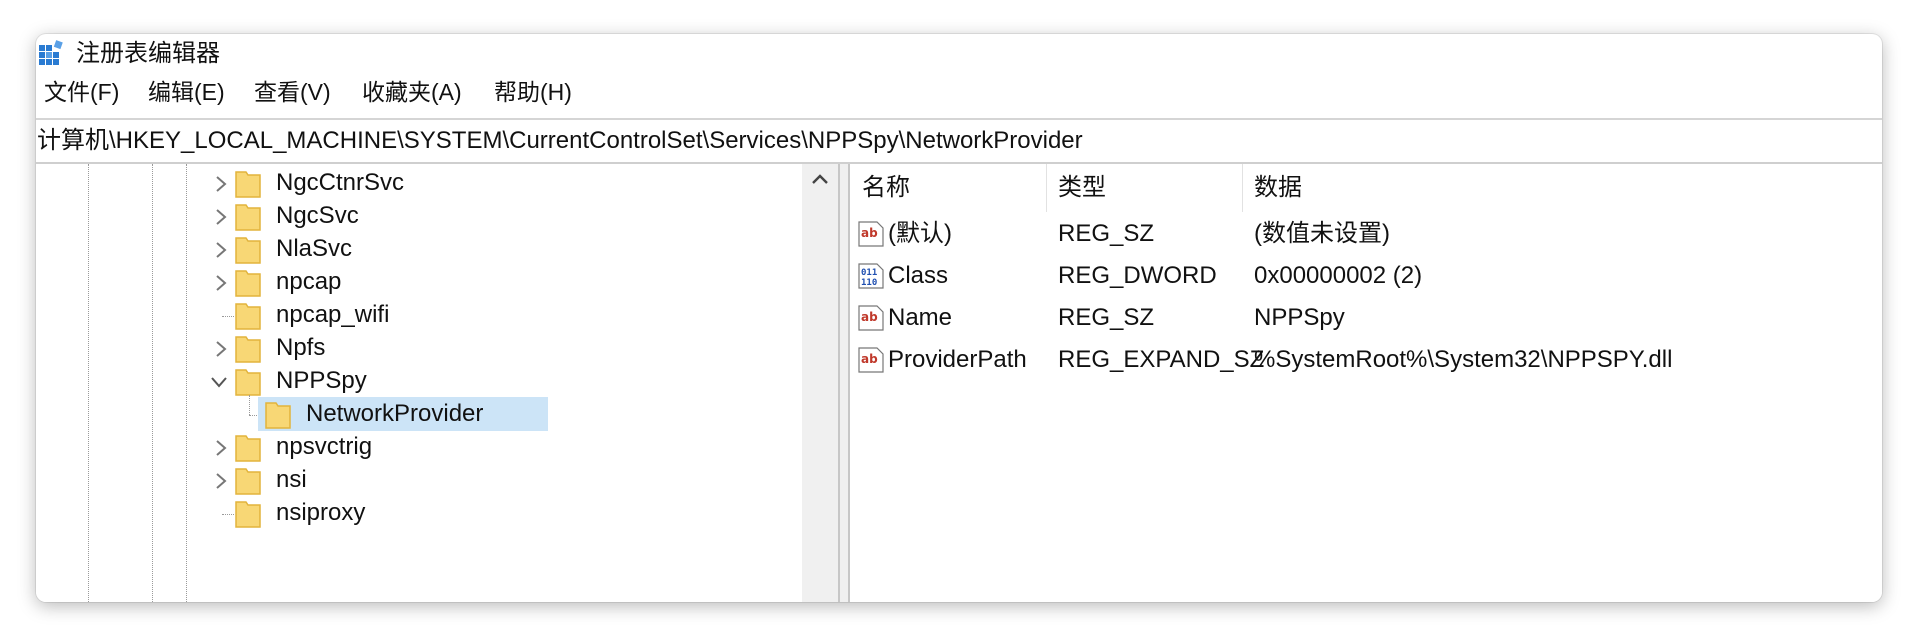 The width and height of the screenshot is (1918, 638). I want to click on tree-item-label: npcap, so click(308, 282).